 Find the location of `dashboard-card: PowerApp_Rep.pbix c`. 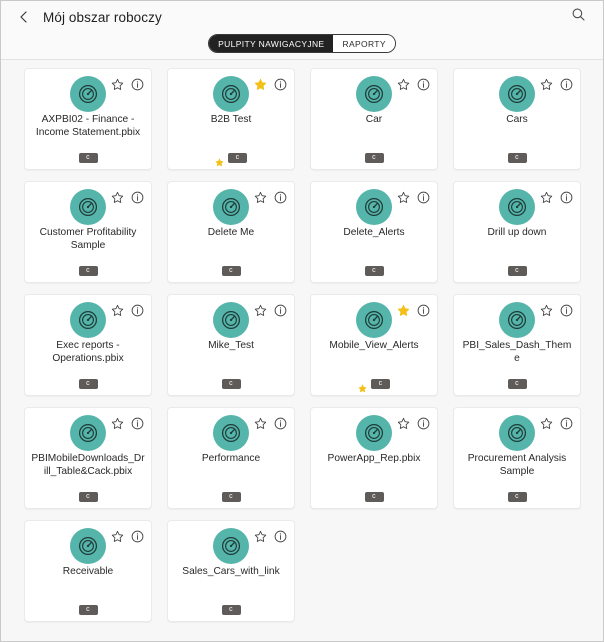

dashboard-card: PowerApp_Rep.pbix c is located at coordinates (374, 458).